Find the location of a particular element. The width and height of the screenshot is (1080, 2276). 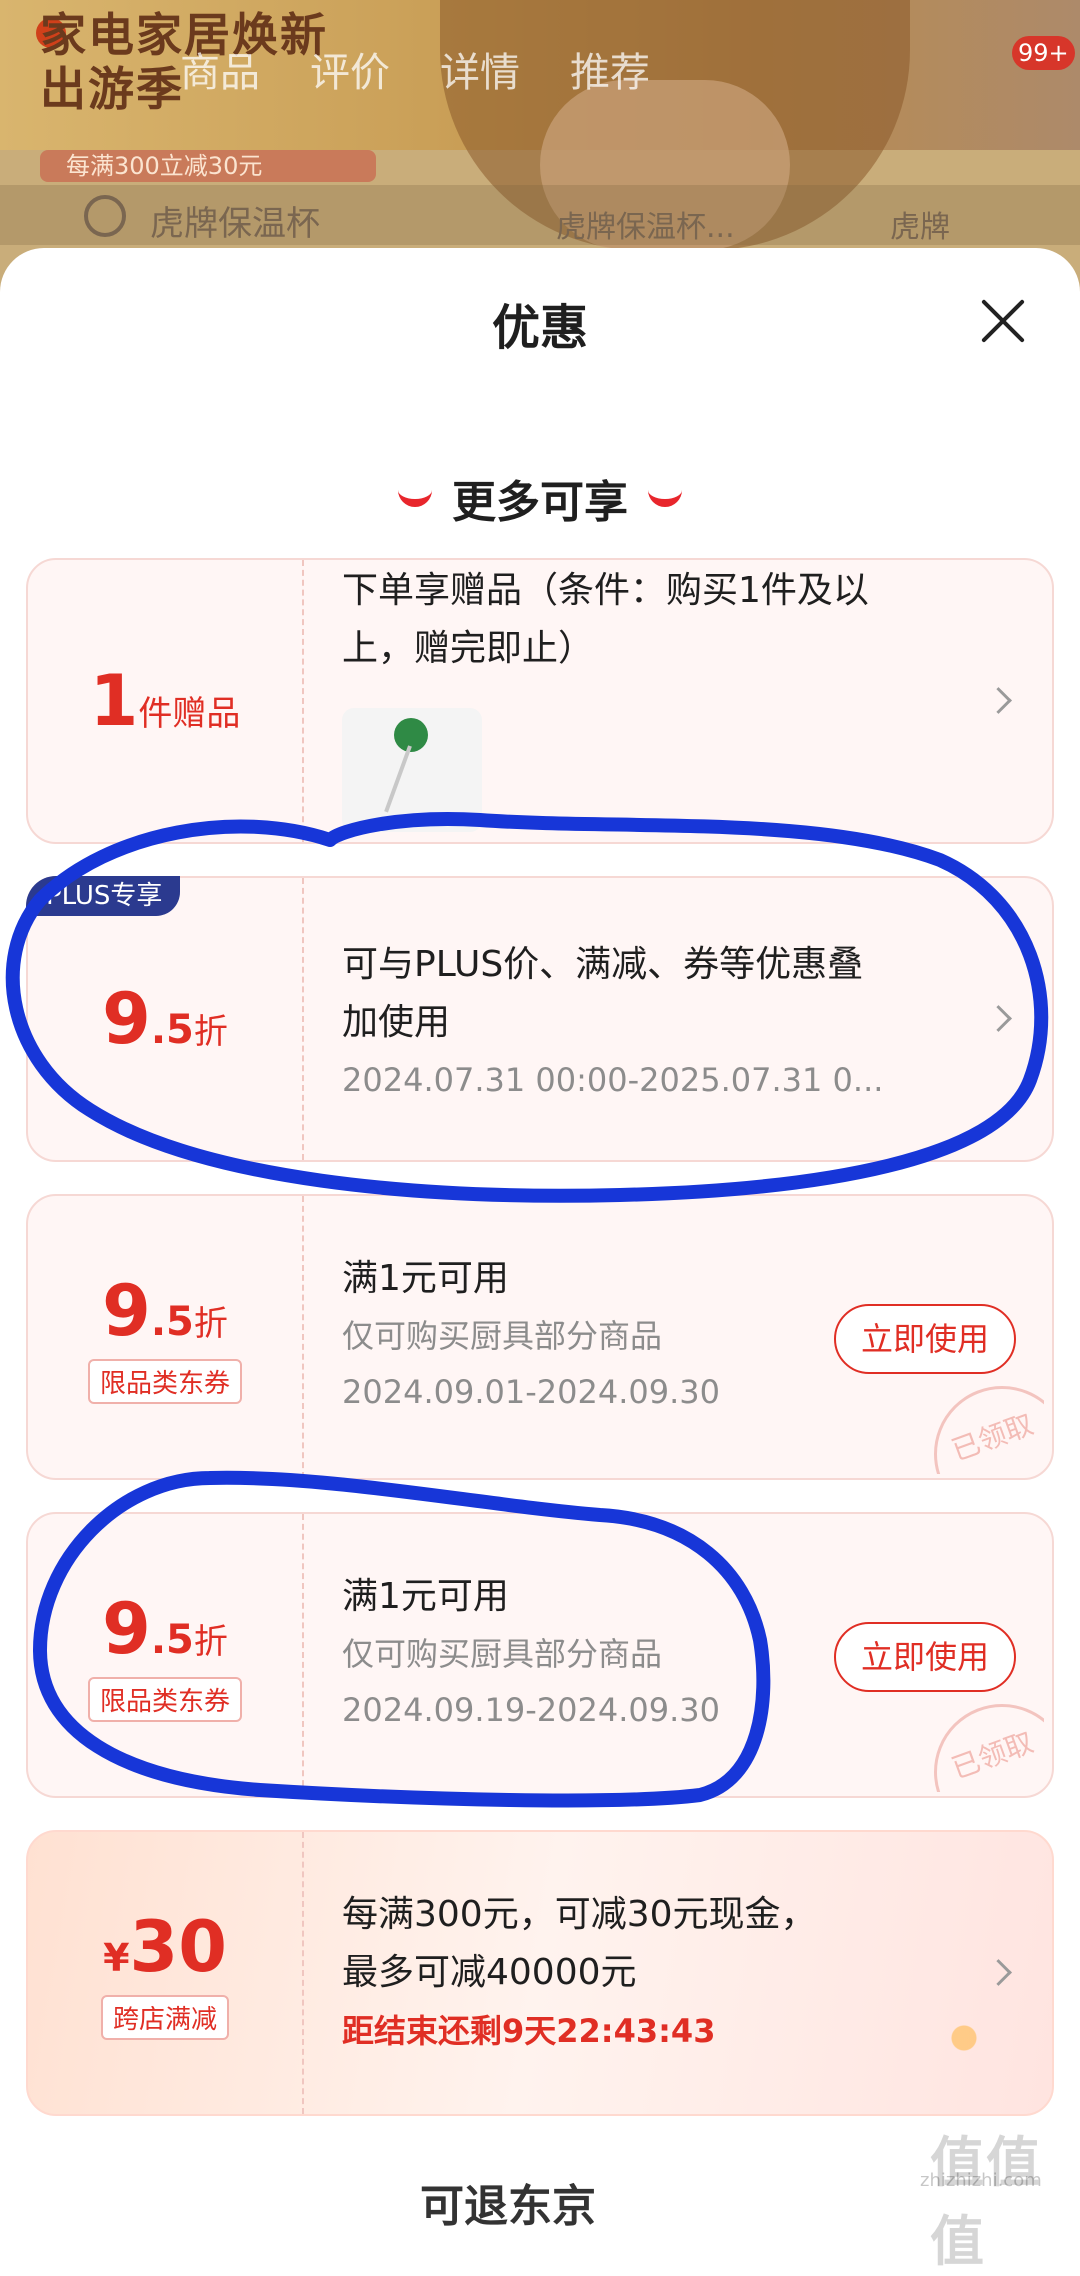

gift-unit: 件赠品 is located at coordinates (189, 714).